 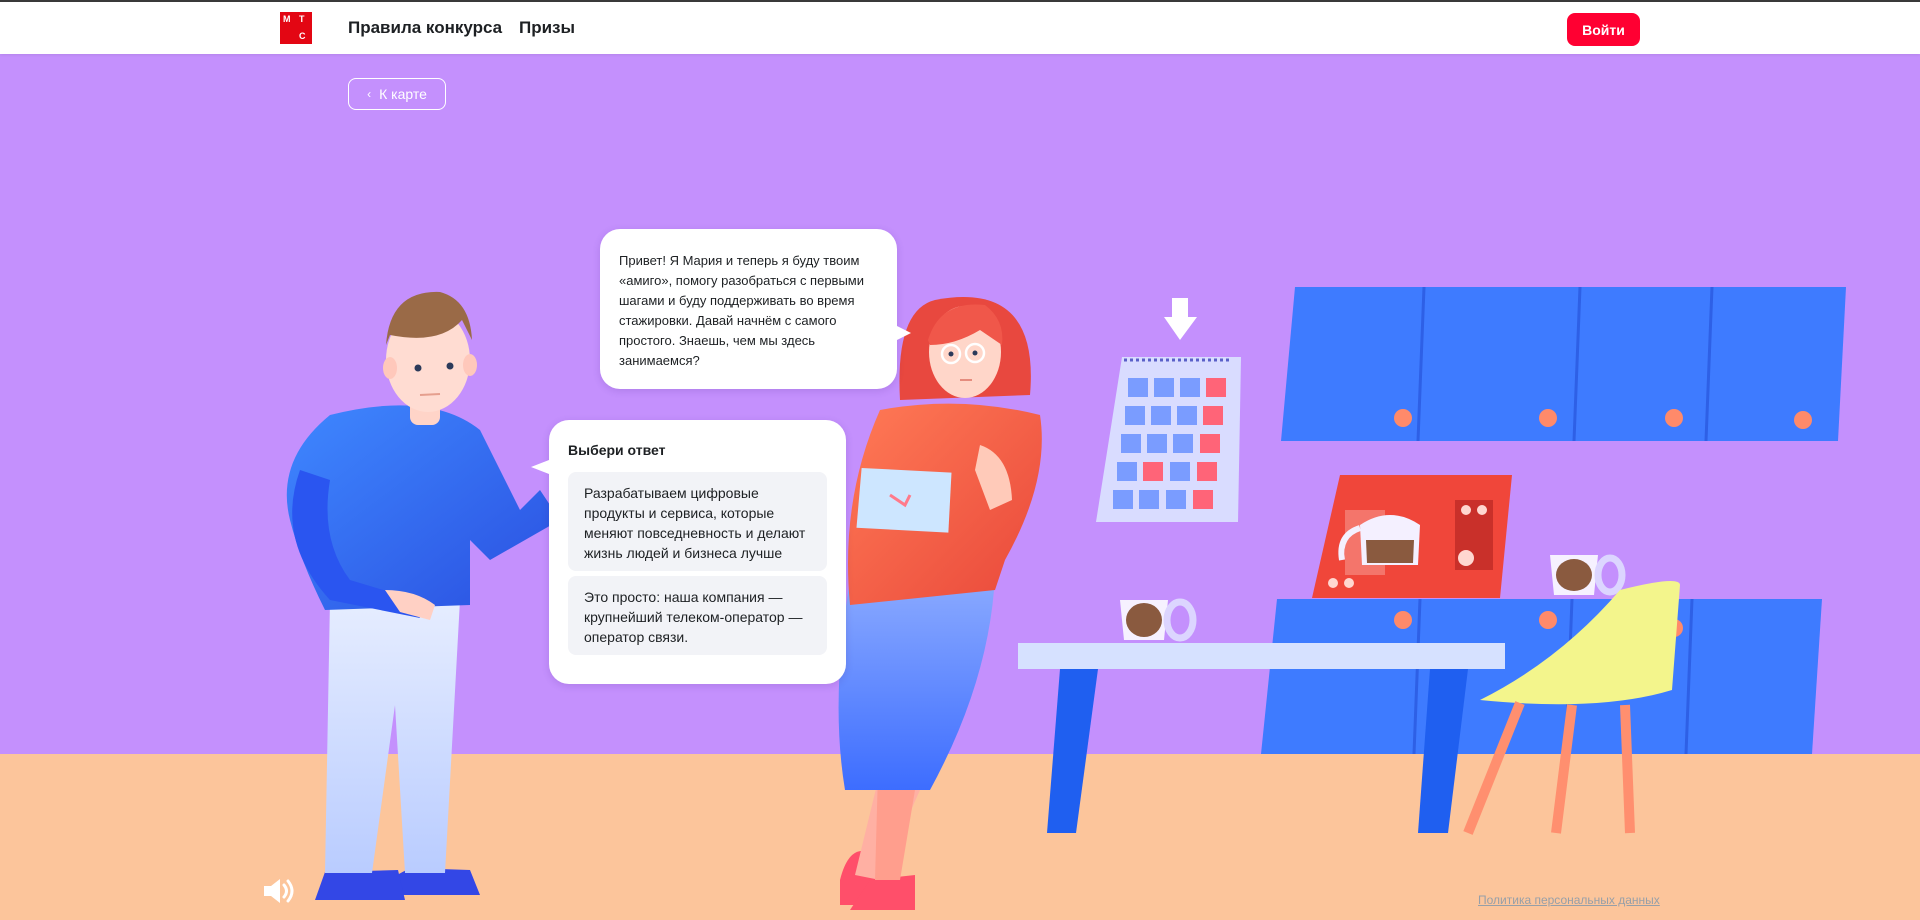 What do you see at coordinates (540, 467) in the screenshot?
I see `answers-bubble-tail` at bounding box center [540, 467].